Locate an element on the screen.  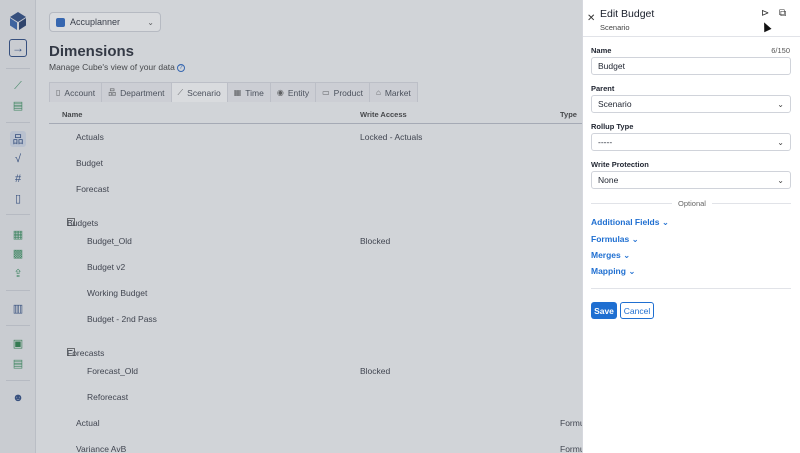
location-pin-icon: ◉ is located at coordinates (280, 92).